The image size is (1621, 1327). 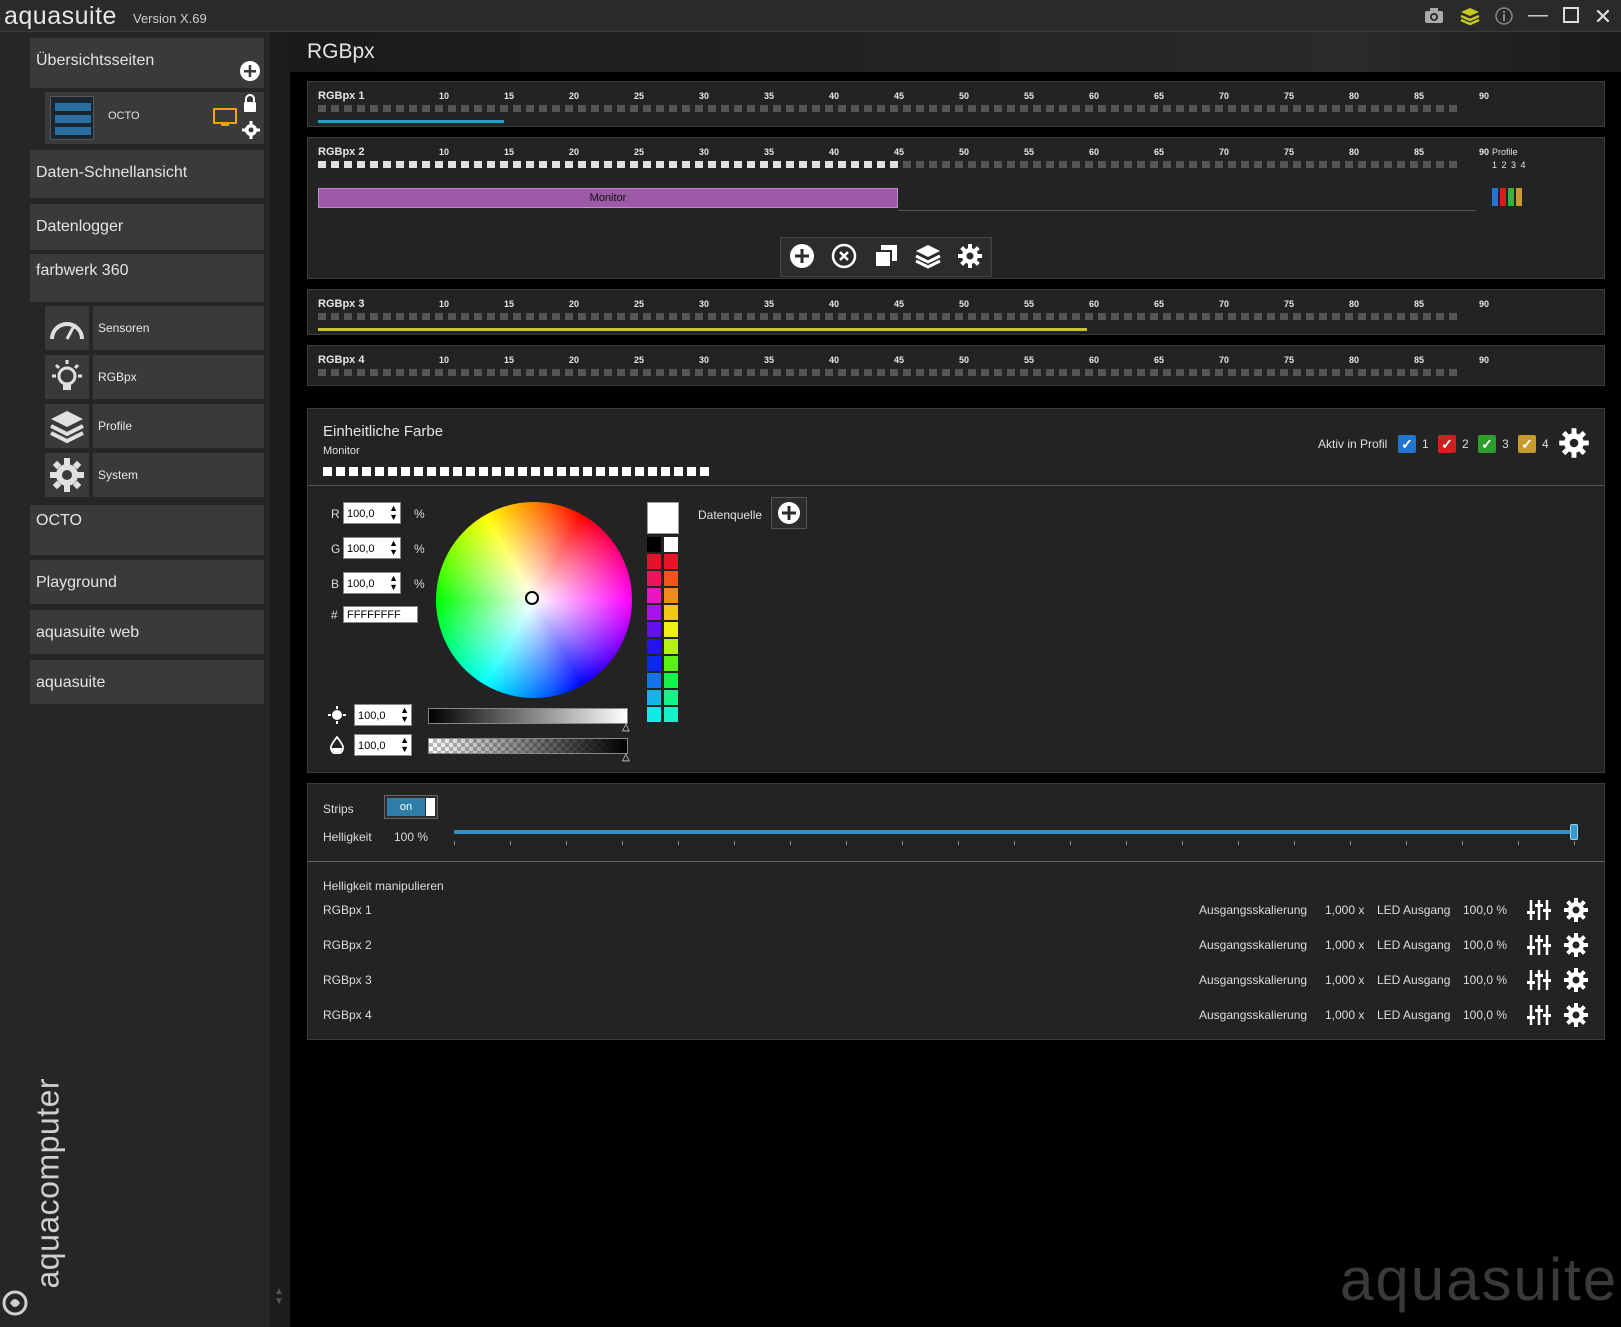 What do you see at coordinates (411, 807) in the screenshot?
I see `strips-toggle: on` at bounding box center [411, 807].